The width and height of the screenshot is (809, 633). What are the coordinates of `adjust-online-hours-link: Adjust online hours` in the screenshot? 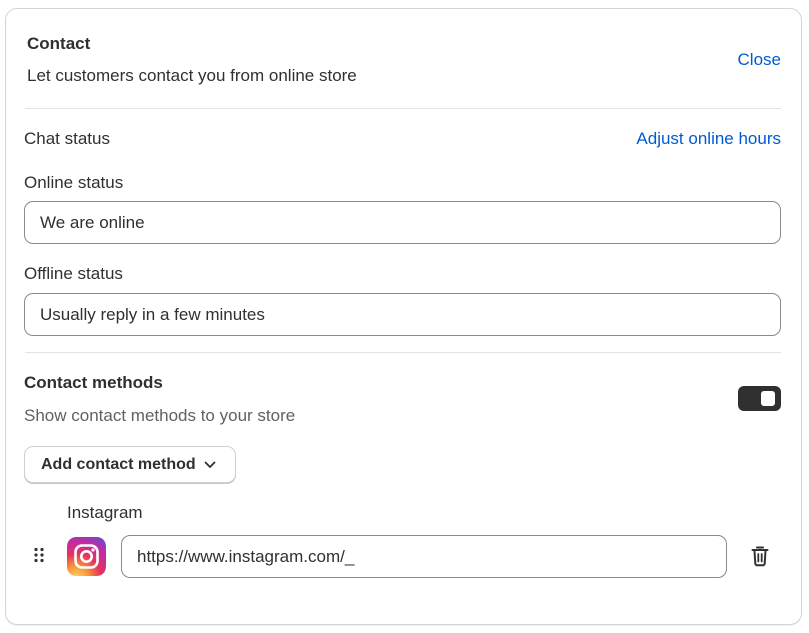 It's located at (708, 139).